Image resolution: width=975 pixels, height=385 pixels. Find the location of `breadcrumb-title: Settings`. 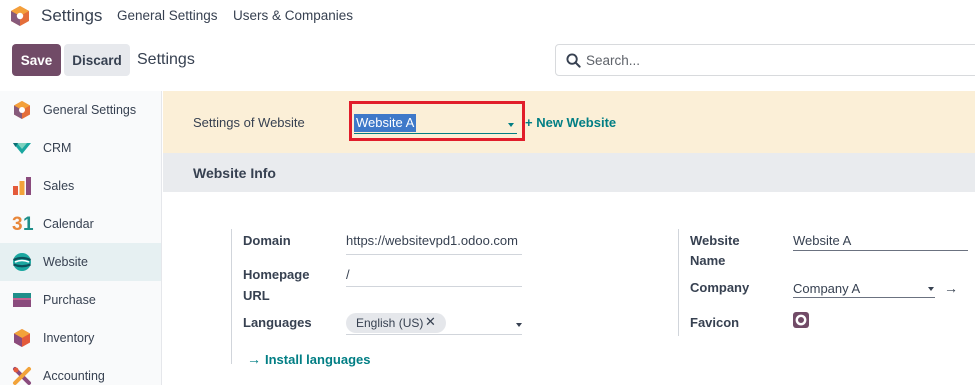

breadcrumb-title: Settings is located at coordinates (166, 59).